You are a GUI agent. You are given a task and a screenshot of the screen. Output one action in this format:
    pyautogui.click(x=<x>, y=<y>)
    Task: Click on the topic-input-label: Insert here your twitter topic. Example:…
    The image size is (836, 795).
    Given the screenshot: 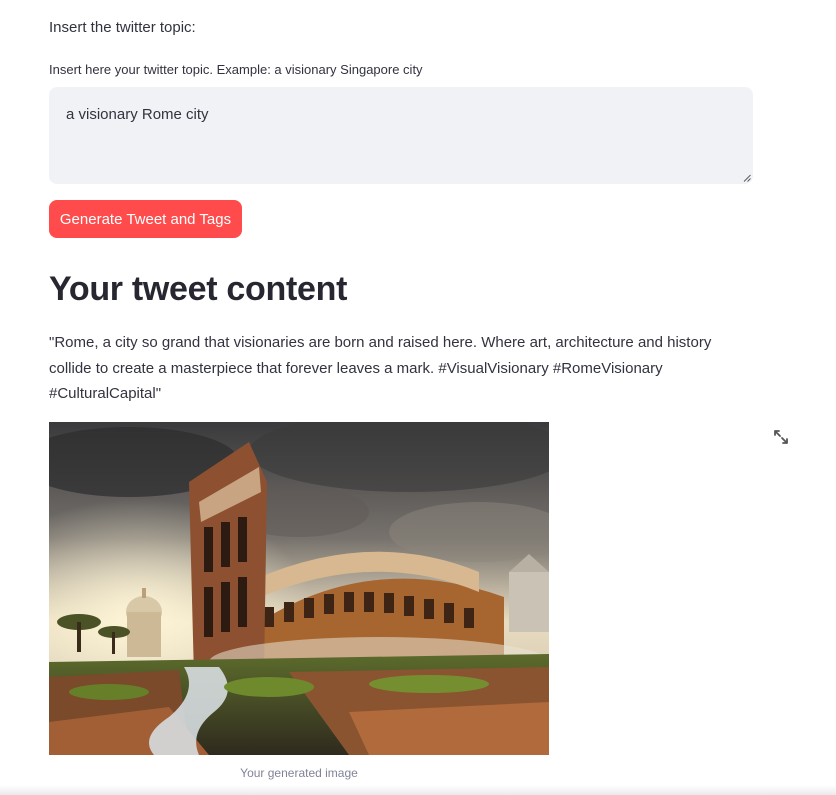 What is the action you would take?
    pyautogui.click(x=236, y=69)
    